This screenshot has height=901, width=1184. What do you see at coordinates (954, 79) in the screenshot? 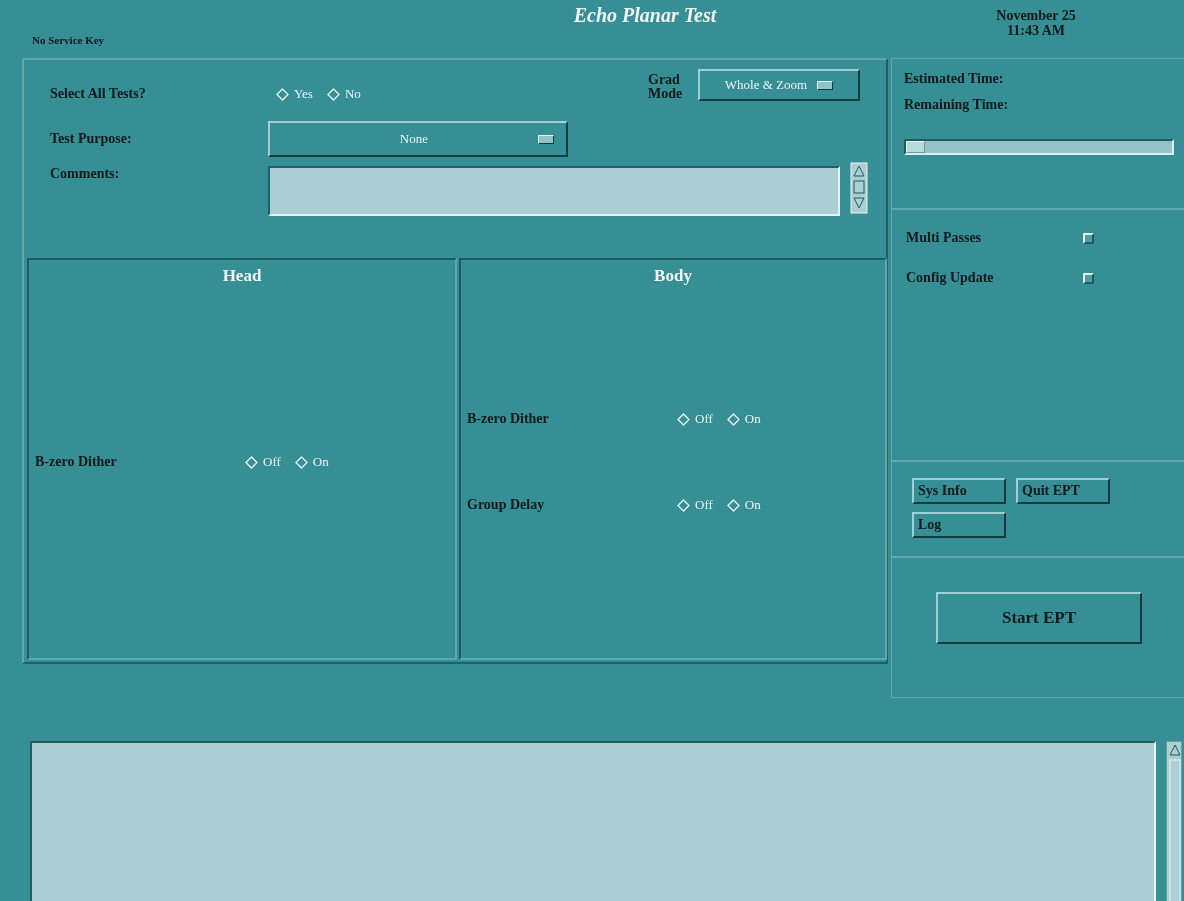
I see `estimated-time-label: Estimated Time:` at bounding box center [954, 79].